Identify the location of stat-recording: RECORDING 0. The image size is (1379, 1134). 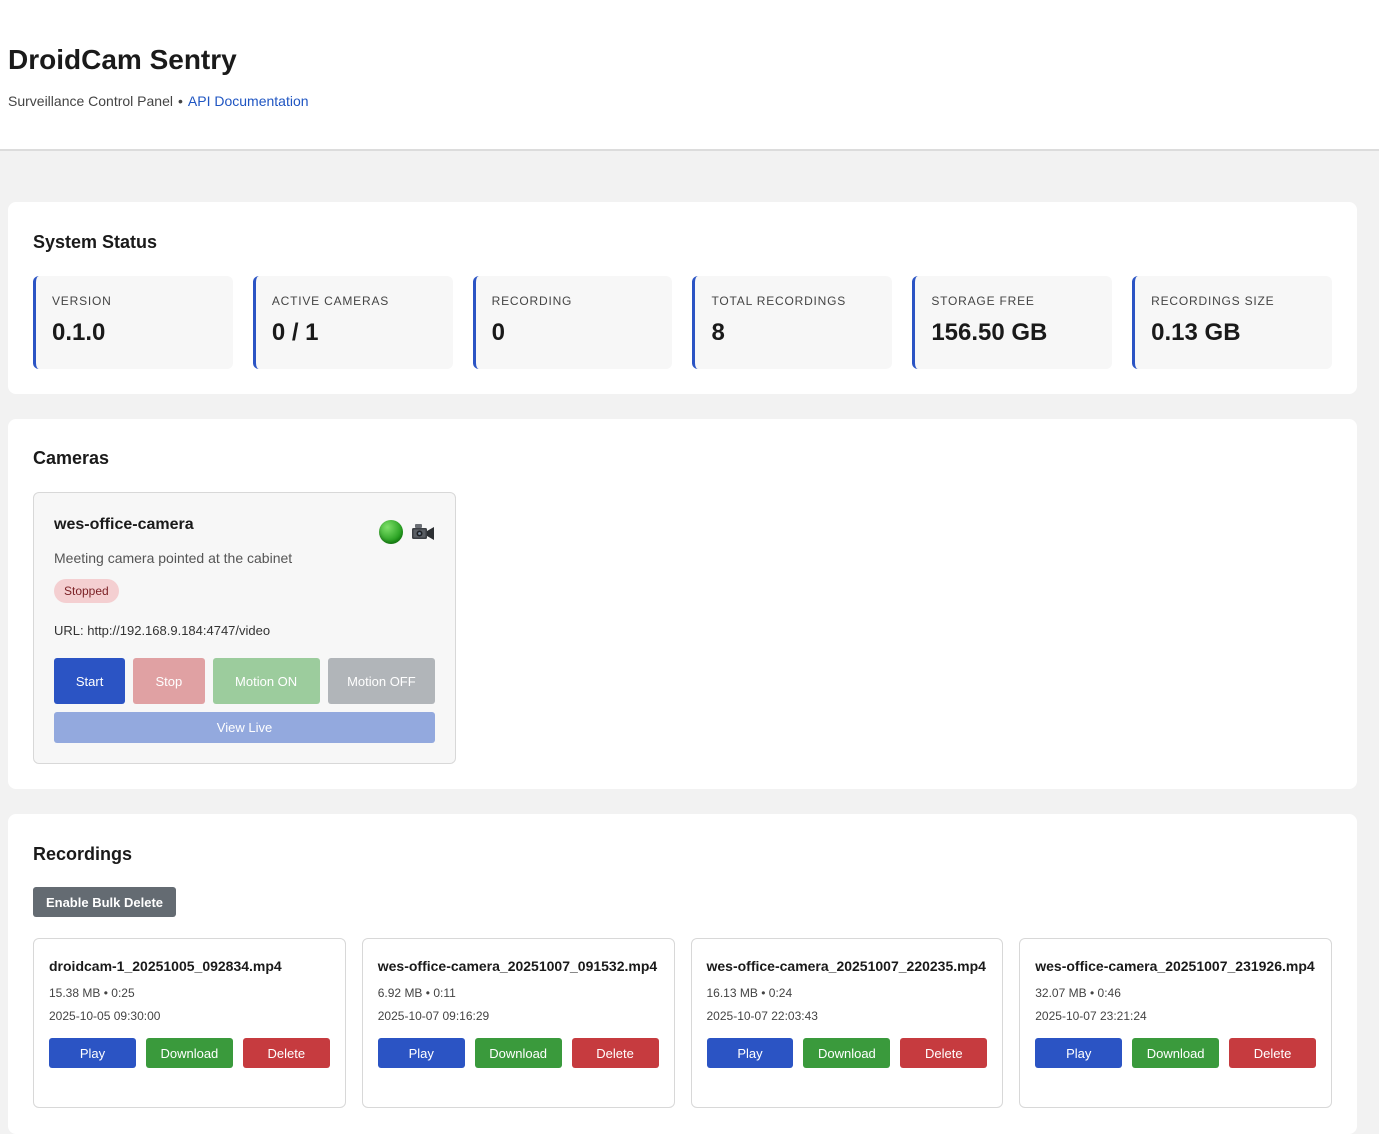
(572, 322).